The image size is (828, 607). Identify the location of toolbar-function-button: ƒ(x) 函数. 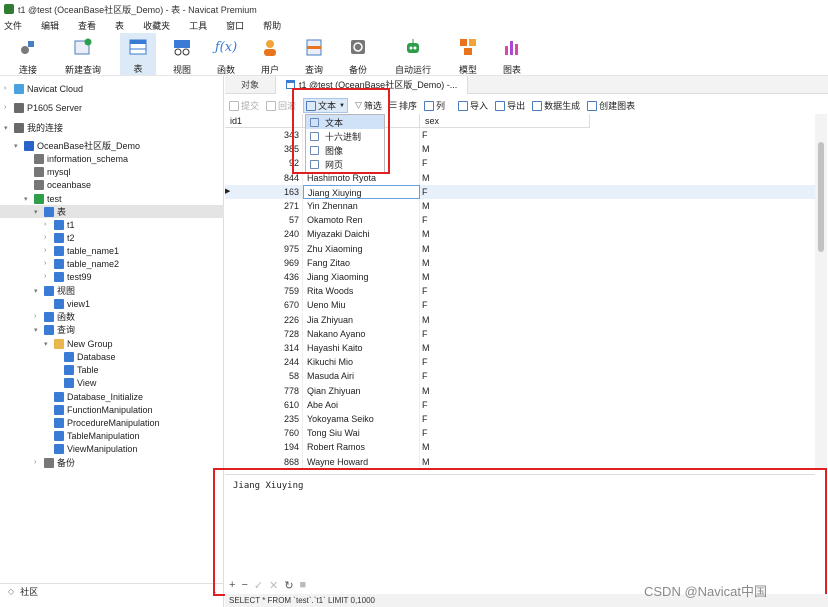
(226, 54).